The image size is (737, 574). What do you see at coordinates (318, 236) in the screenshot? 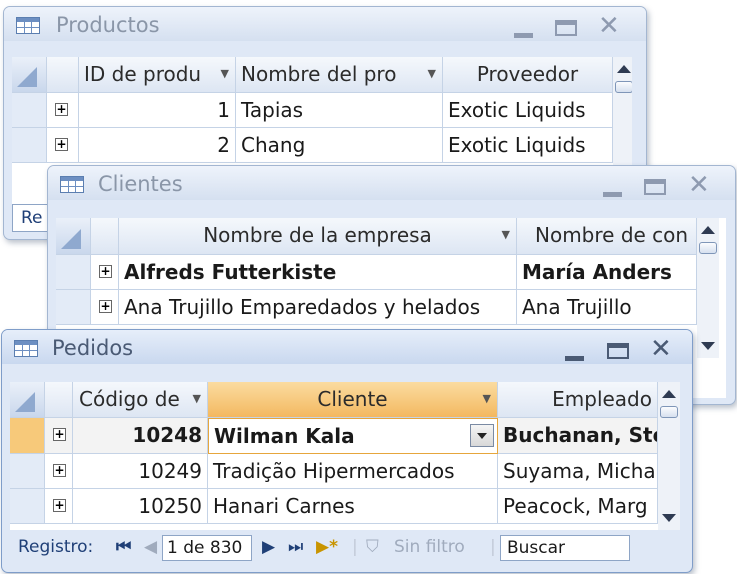
I see `column-header-empresa: Nombre de la empresa ▼` at bounding box center [318, 236].